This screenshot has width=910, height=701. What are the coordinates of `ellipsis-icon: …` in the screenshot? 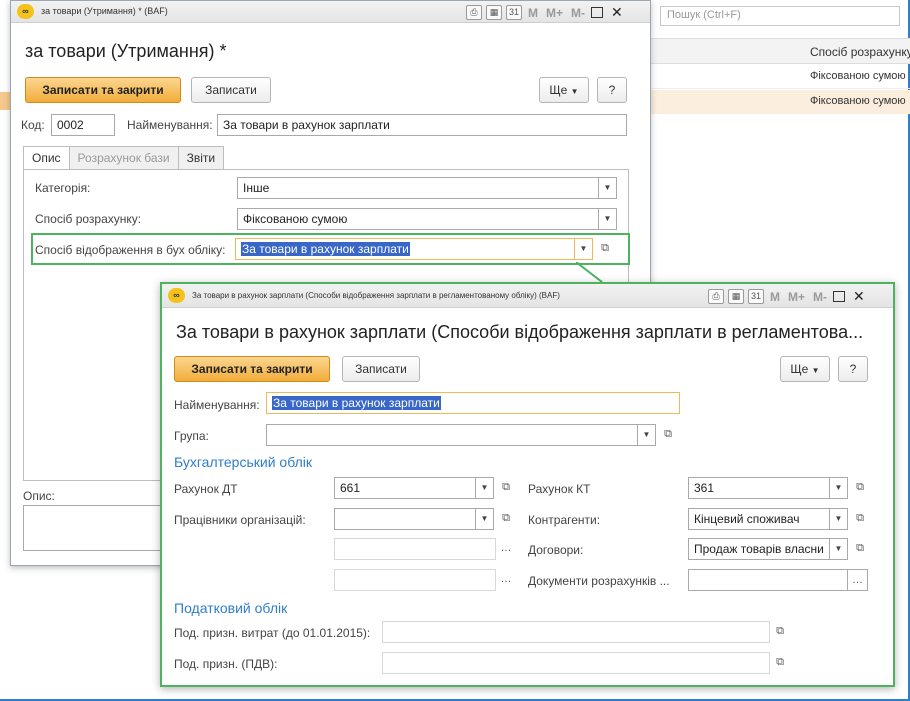 It's located at (506, 579).